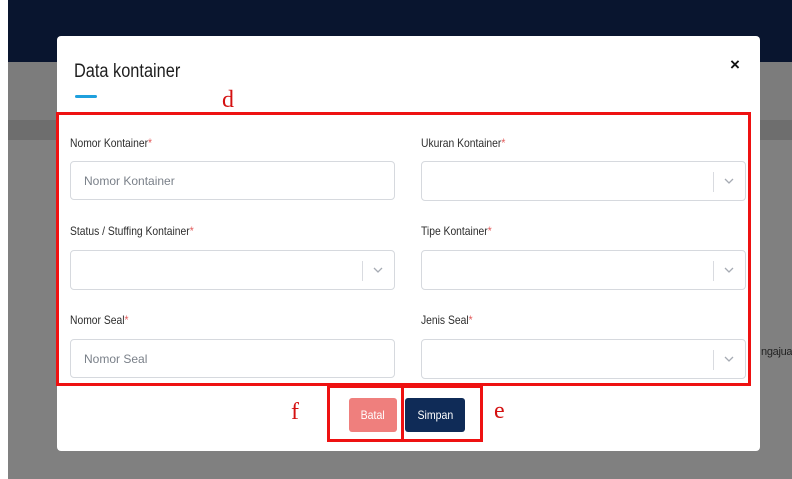 This screenshot has height=479, width=792. What do you see at coordinates (228, 100) in the screenshot?
I see `annotation-label-d: d` at bounding box center [228, 100].